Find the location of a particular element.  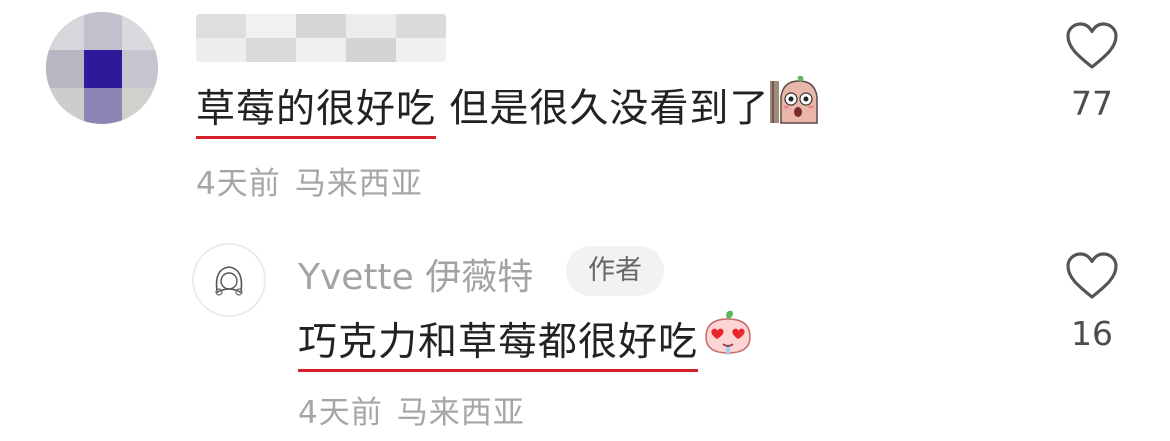

like-button: 16 is located at coordinates (1092, 302).